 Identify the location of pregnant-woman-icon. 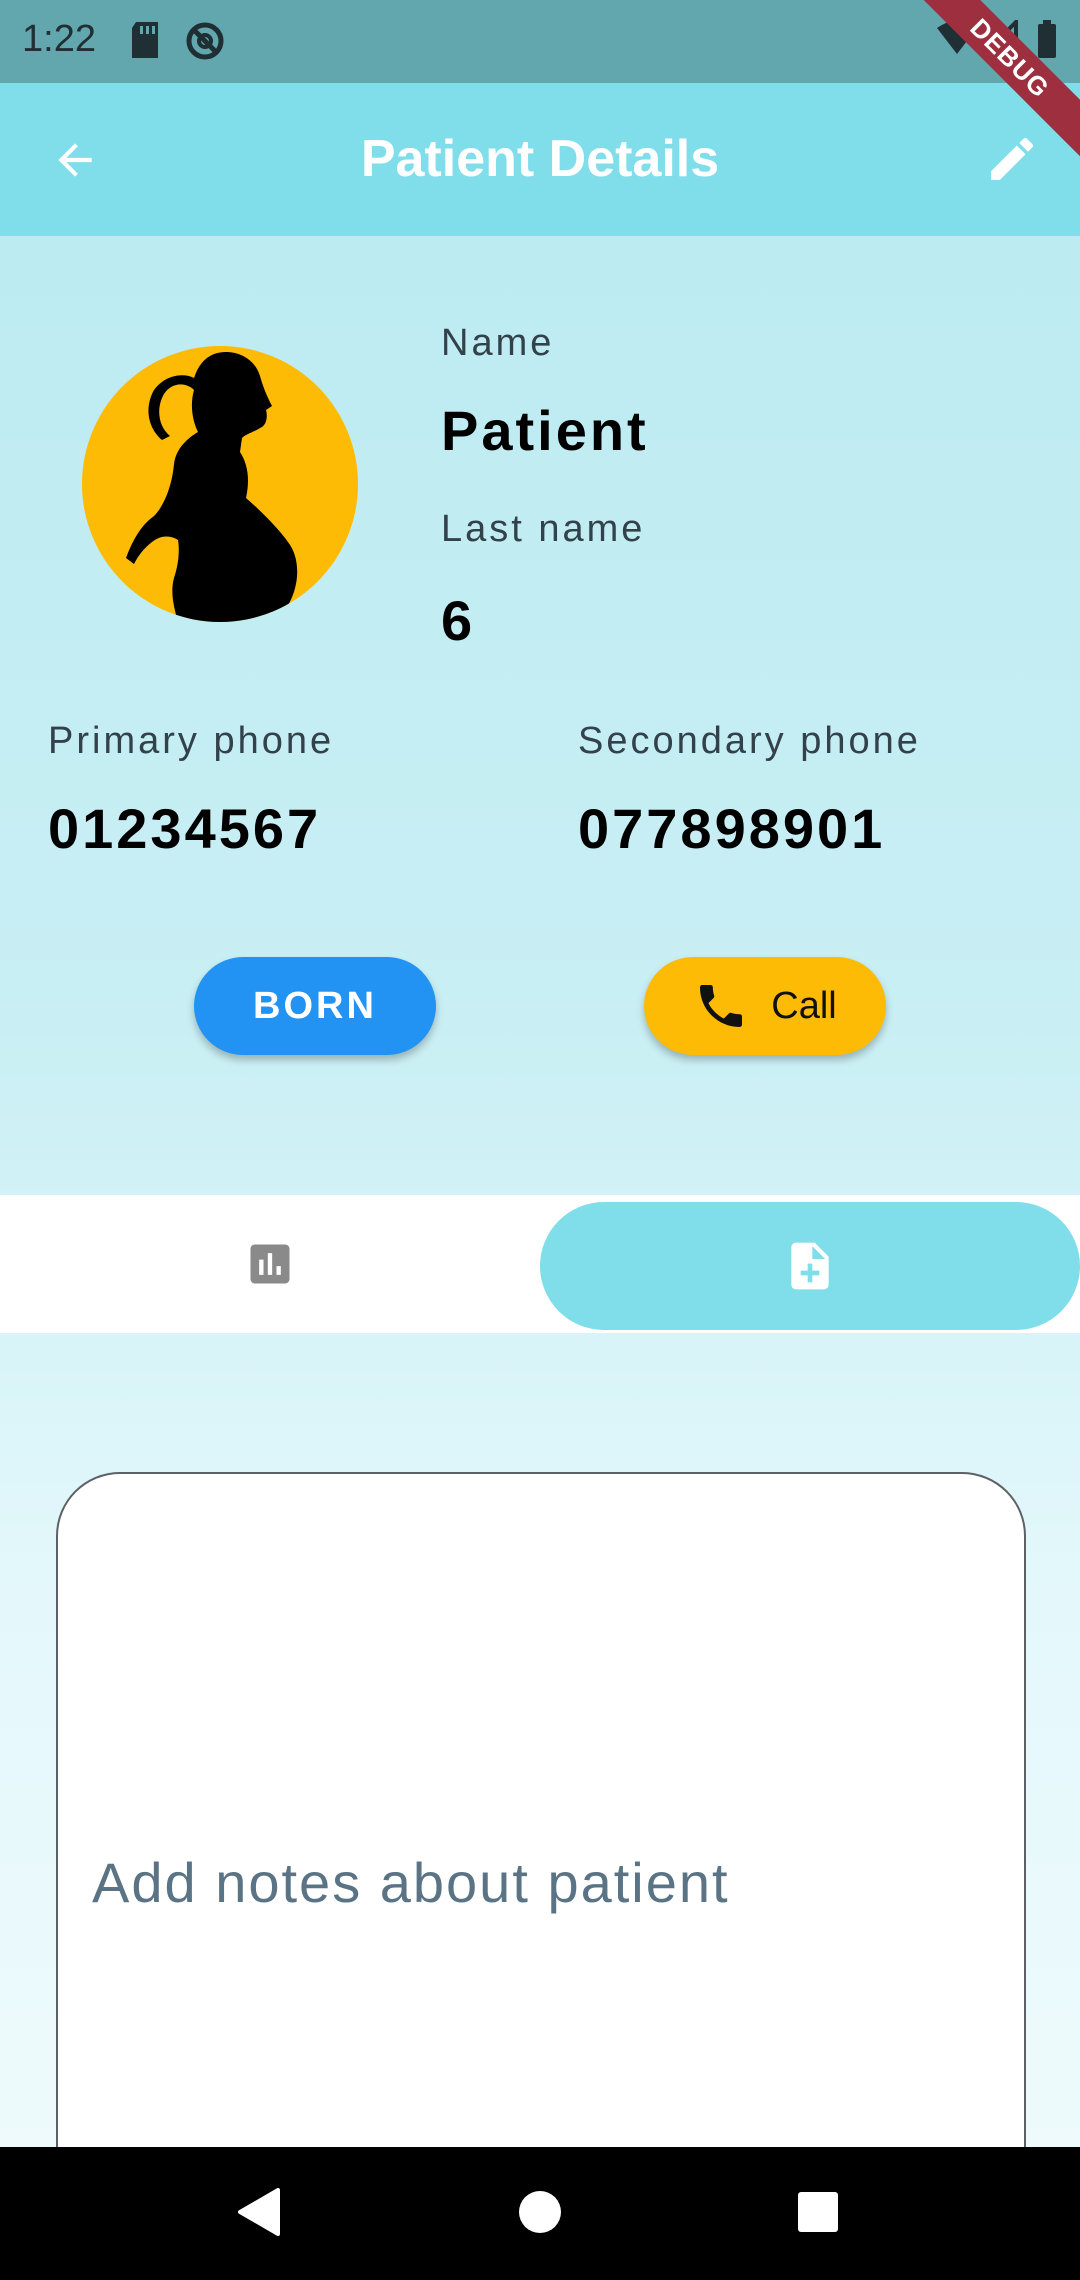
(212, 487).